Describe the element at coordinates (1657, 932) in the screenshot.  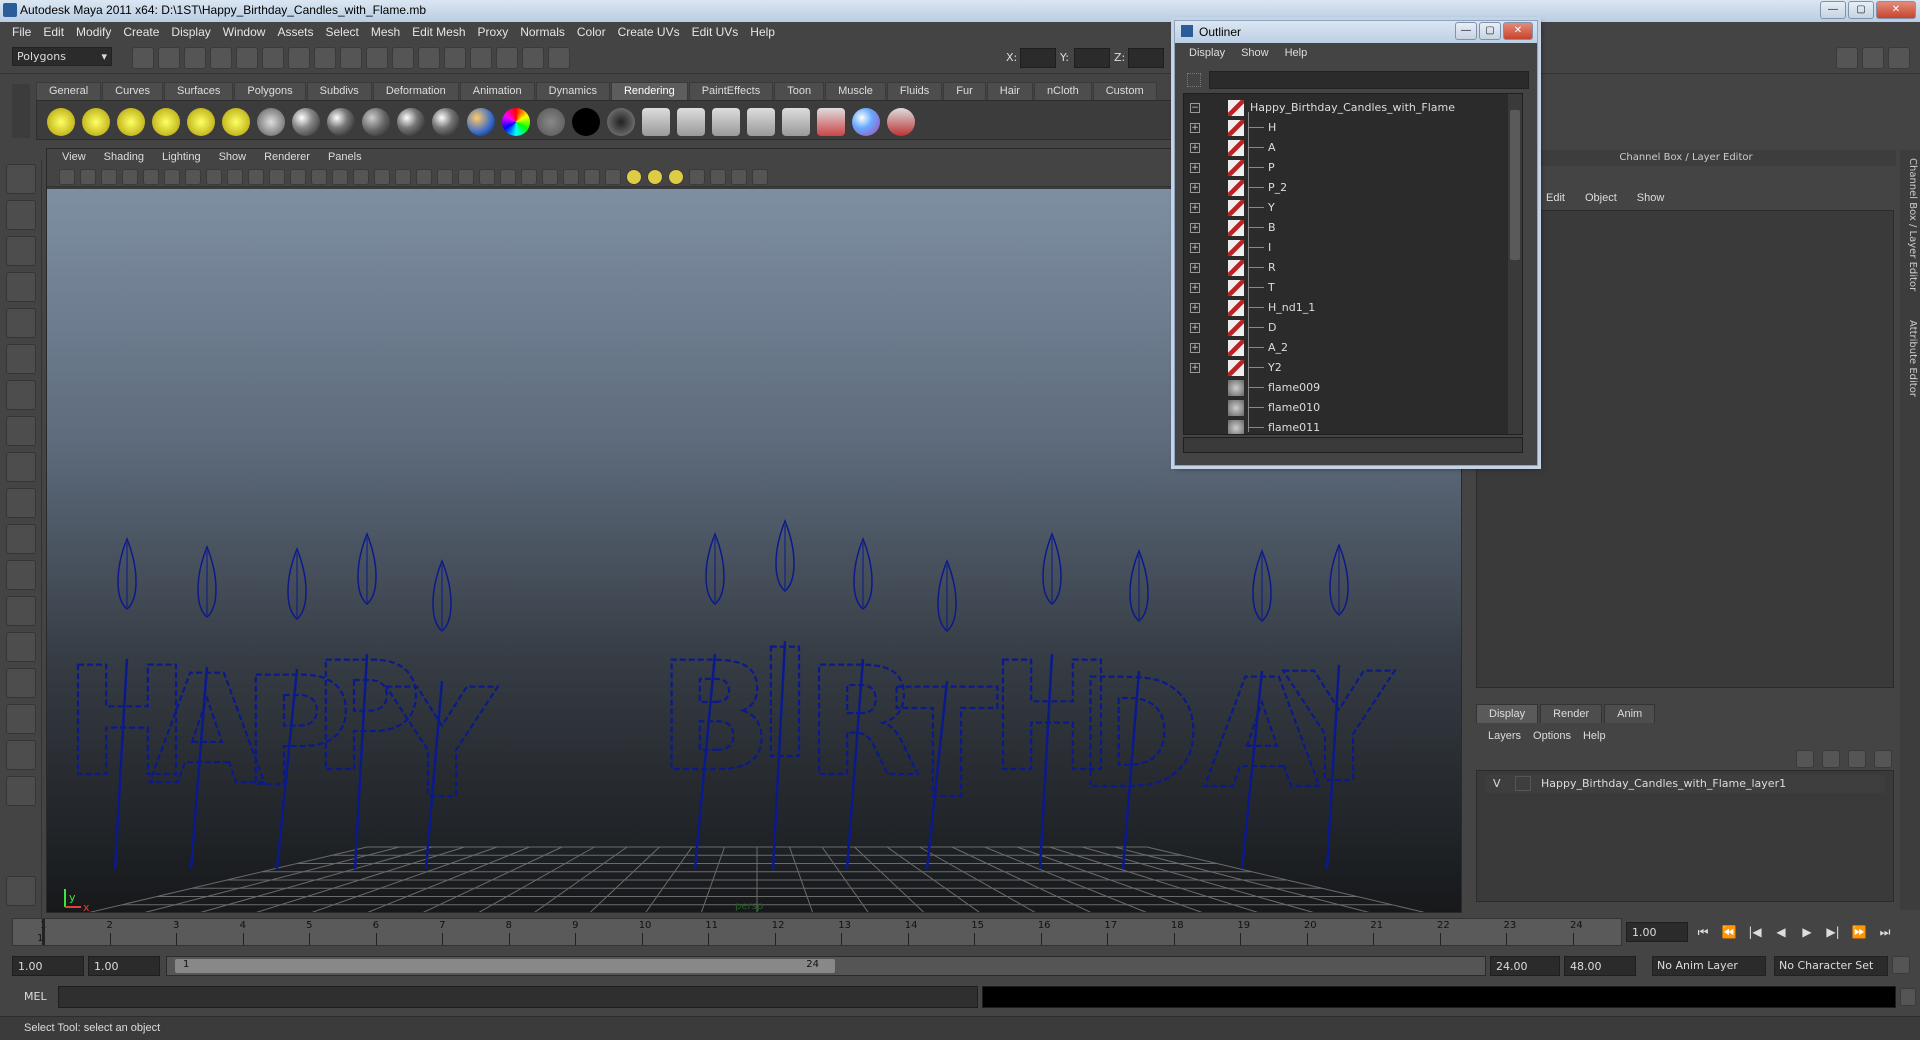
I see `current-frame-field: 1.00` at that location.